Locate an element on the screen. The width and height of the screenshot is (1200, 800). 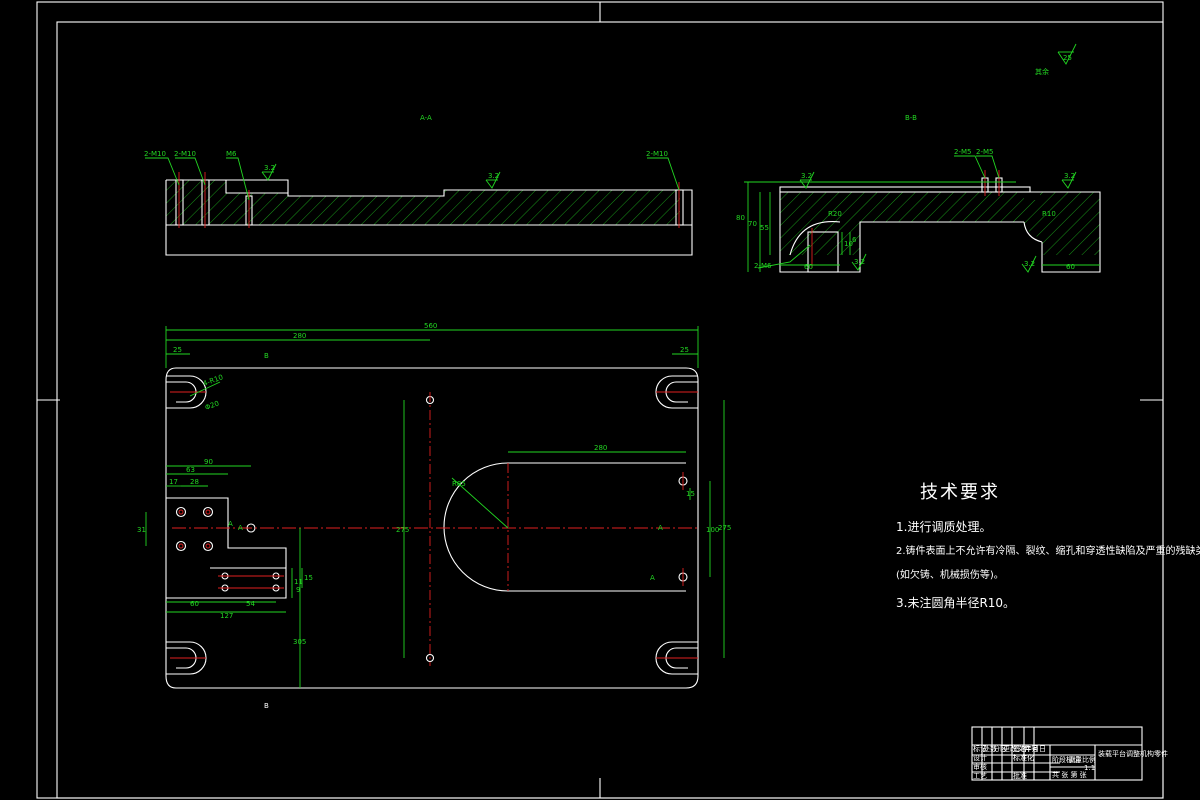
bb-dim-h1: 80 is located at coordinates (740, 218).